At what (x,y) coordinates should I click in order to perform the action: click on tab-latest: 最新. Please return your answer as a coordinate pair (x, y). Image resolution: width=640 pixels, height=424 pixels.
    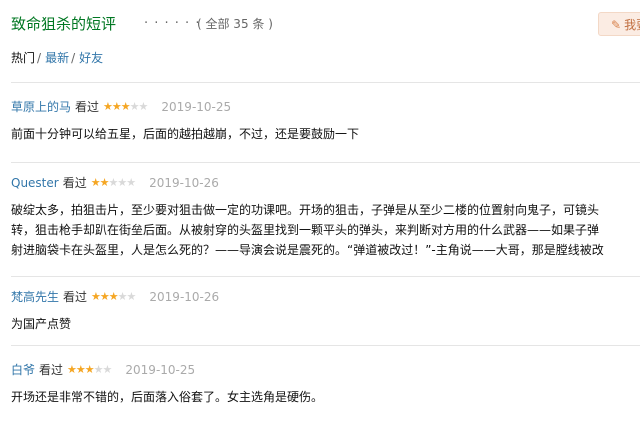
    Looking at the image, I should click on (57, 58).